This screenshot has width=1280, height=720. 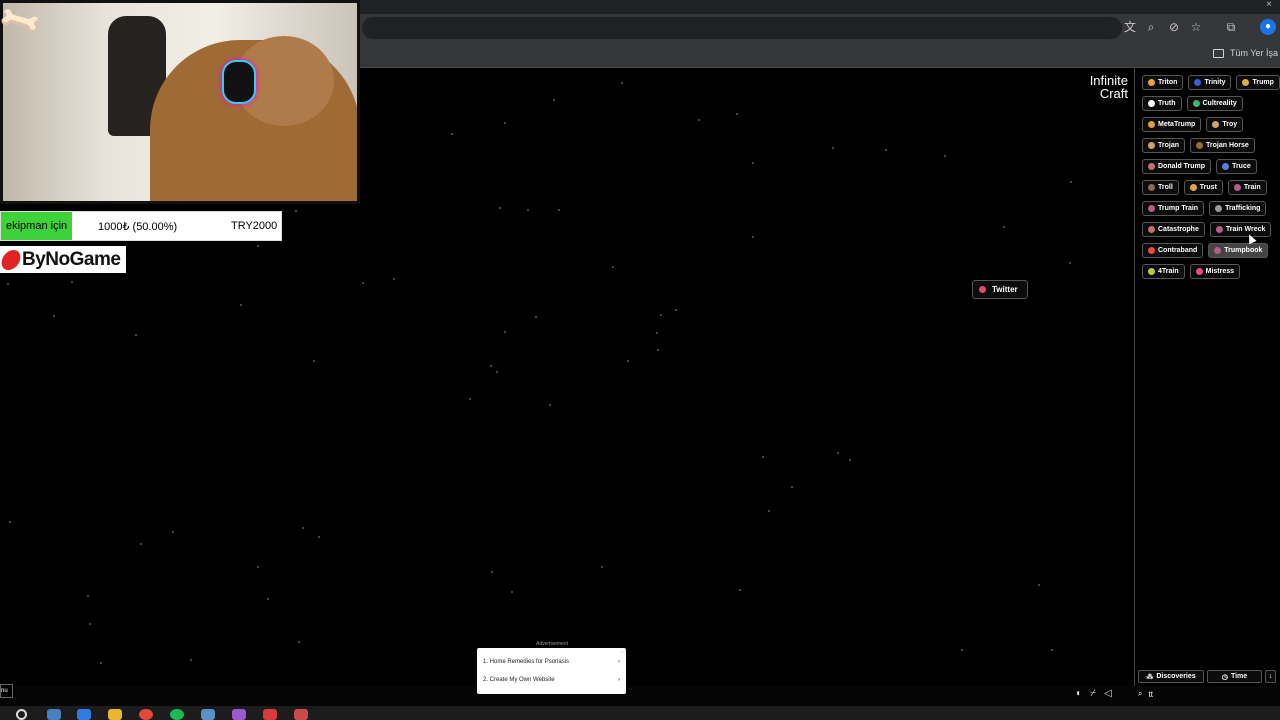 I want to click on sound-icon: ◁, so click(x=1108, y=693).